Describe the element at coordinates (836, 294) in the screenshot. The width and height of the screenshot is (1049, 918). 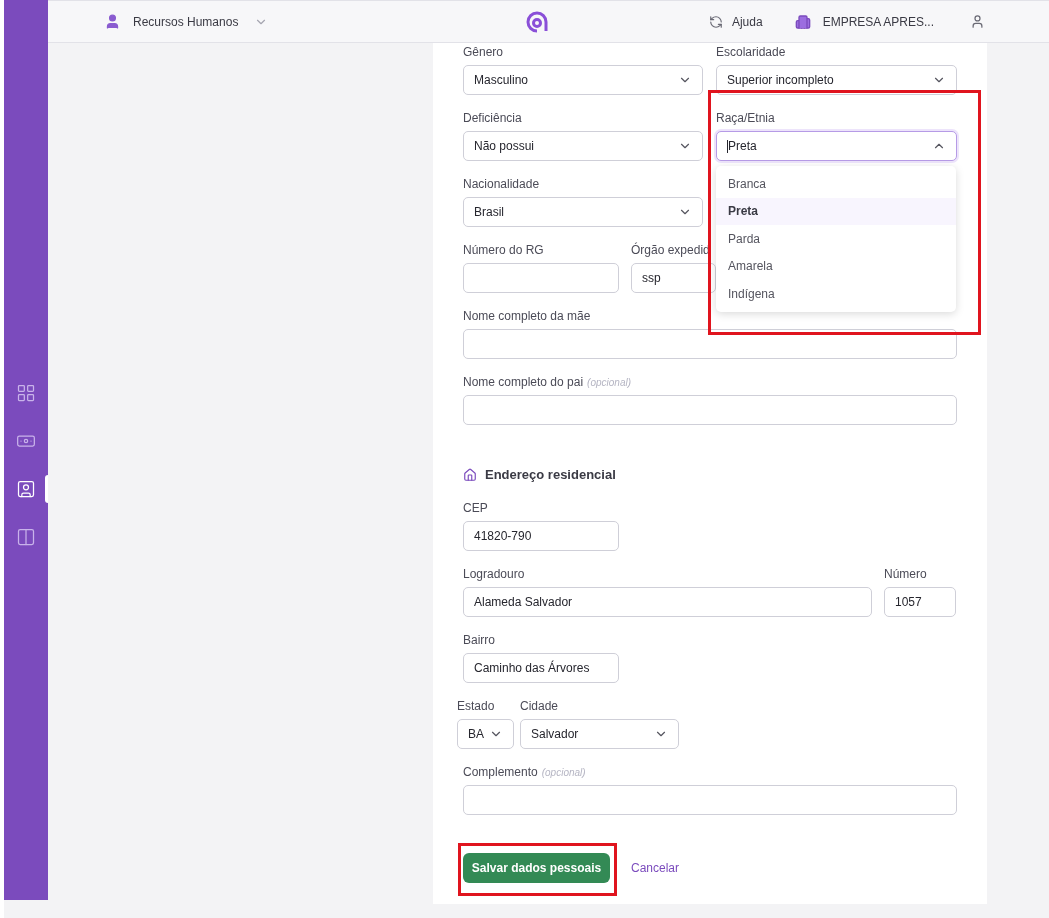
I see `dropdown-option: Indígena` at that location.